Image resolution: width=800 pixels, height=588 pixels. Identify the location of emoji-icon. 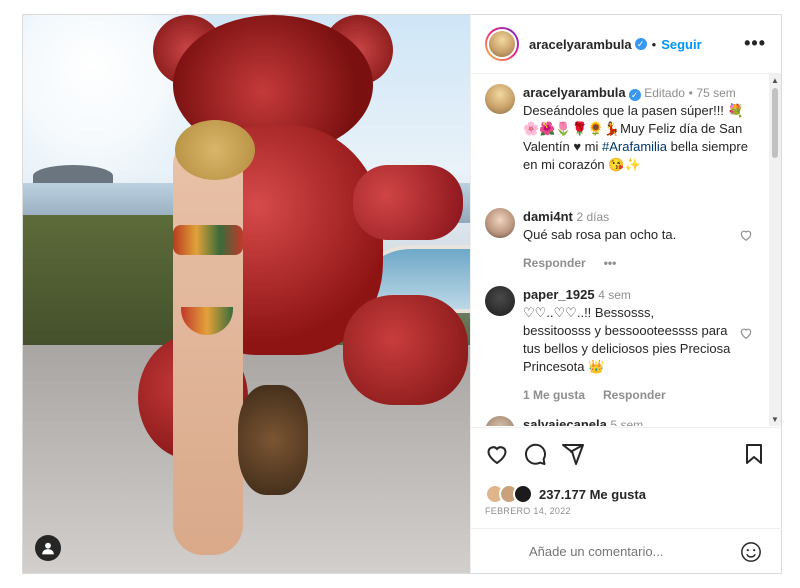
(751, 552).